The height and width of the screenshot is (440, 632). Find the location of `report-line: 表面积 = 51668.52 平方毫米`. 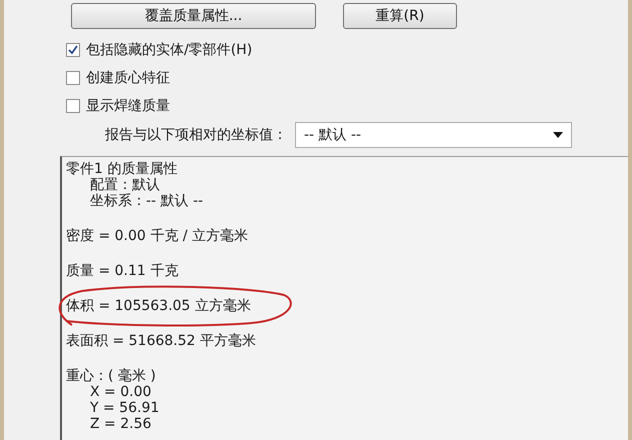

report-line: 表面积 = 51668.52 平方毫米 is located at coordinates (161, 341).